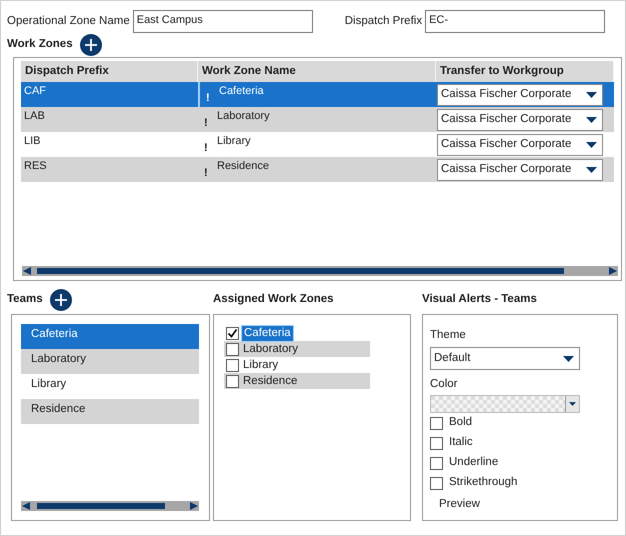 This screenshot has height=536, width=626. I want to click on table-row: RES ! Residence Caissa Fischer Corporate, so click(317, 169).